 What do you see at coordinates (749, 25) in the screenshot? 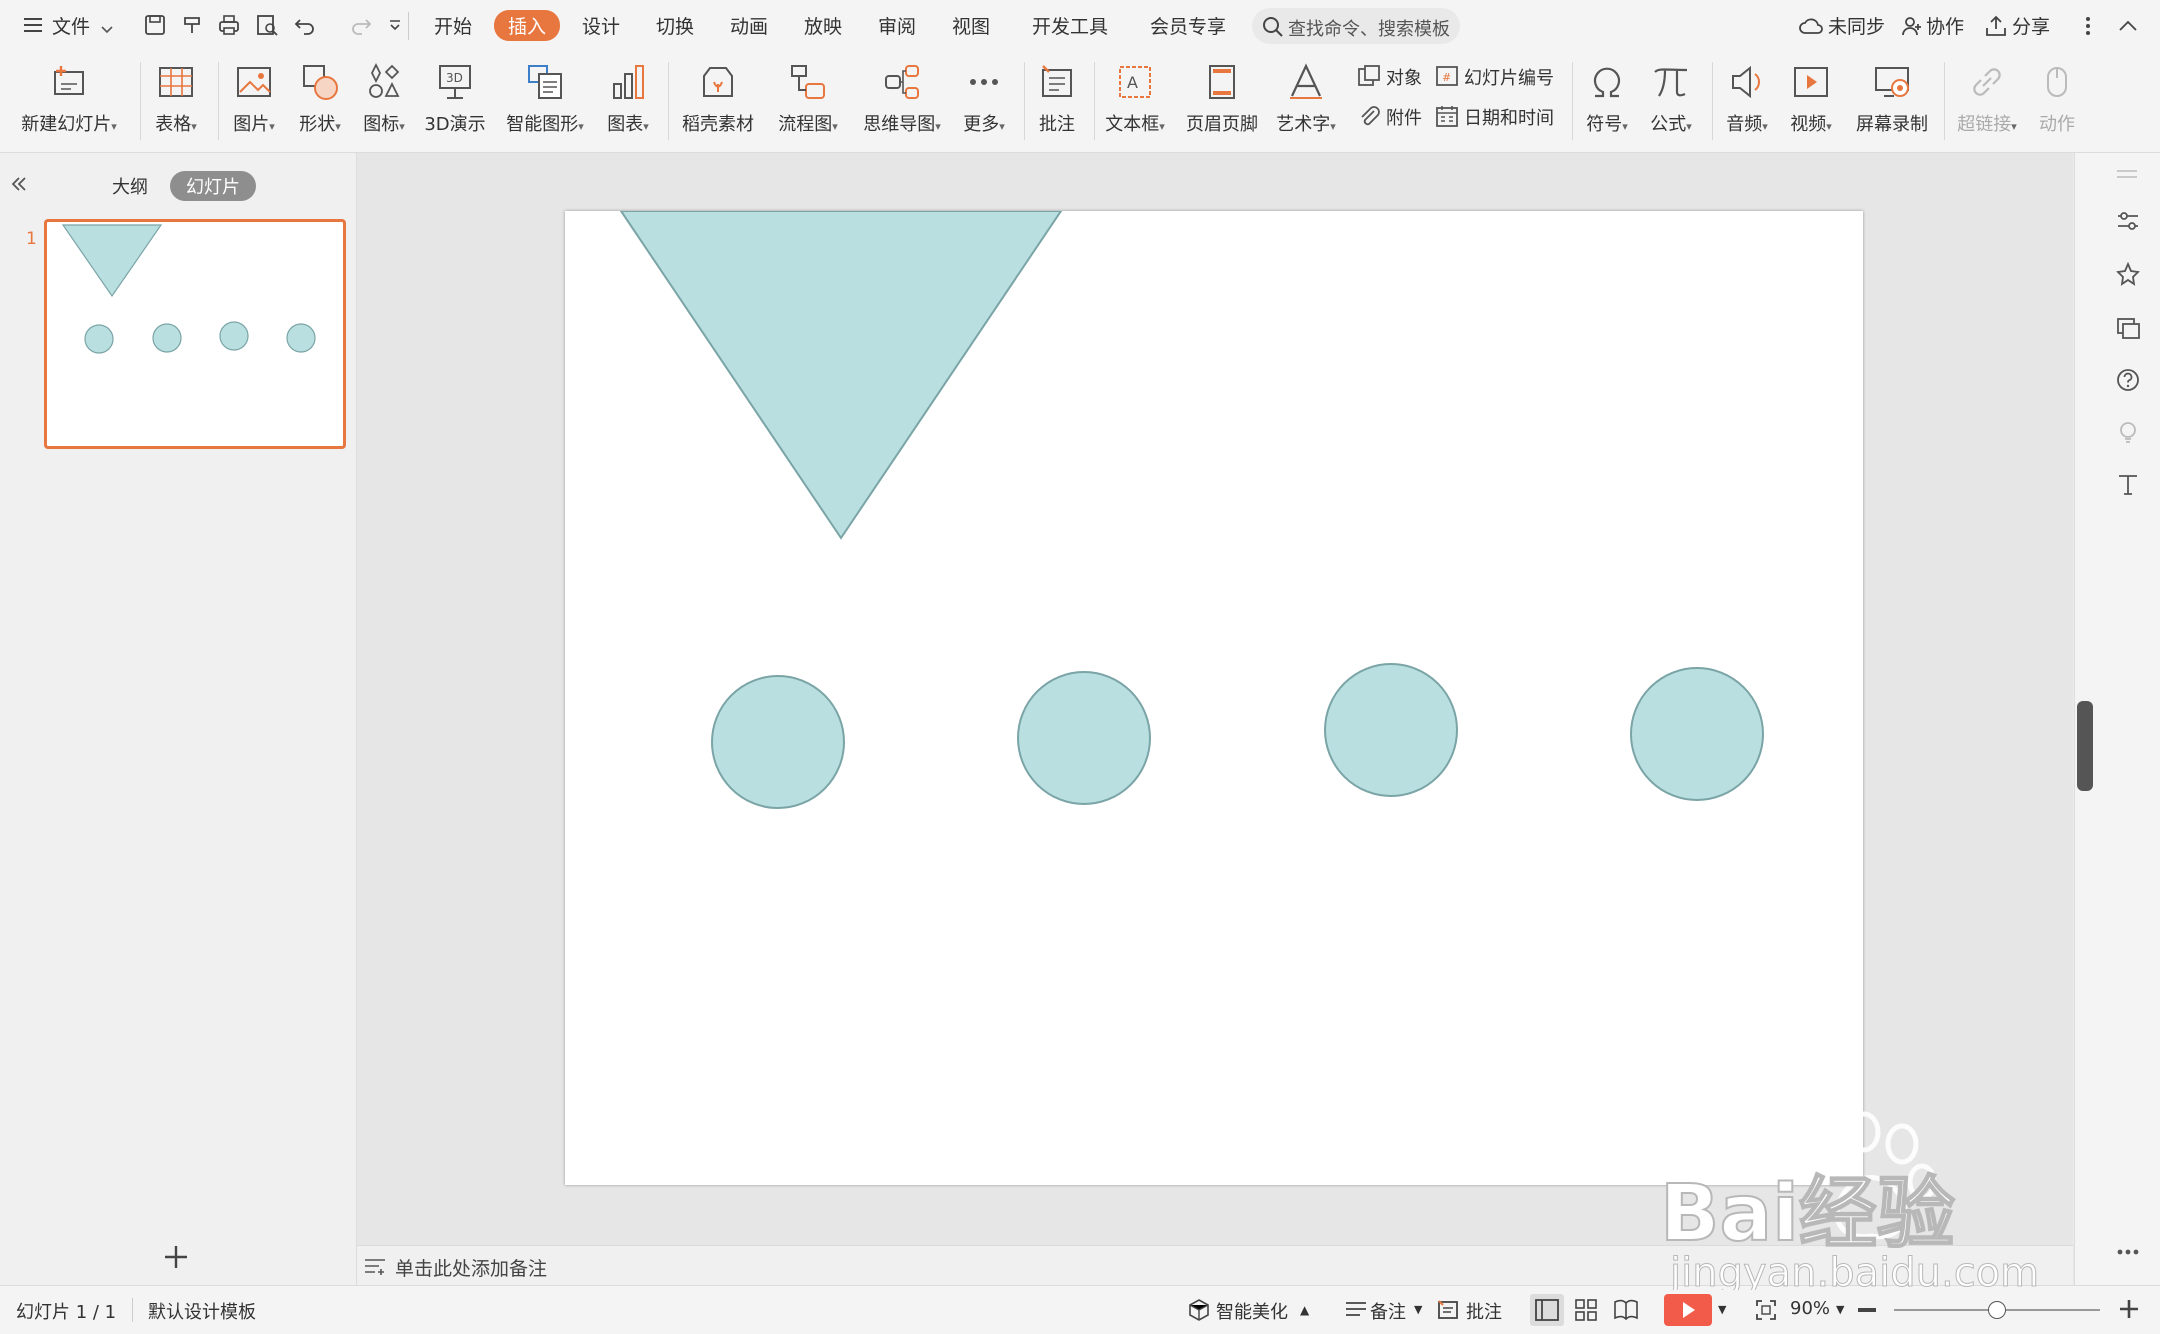
I see `tab-animation: 动画` at bounding box center [749, 25].